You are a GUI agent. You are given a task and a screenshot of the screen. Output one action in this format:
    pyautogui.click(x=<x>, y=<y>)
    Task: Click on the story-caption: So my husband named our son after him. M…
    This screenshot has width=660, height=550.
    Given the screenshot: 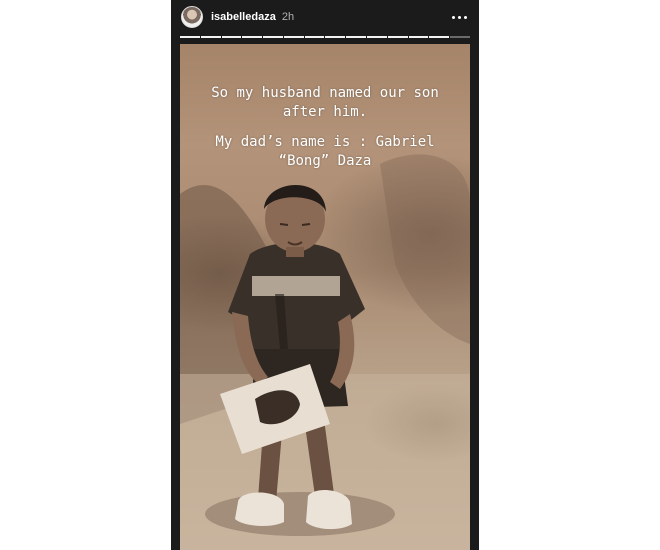 What is the action you would take?
    pyautogui.click(x=325, y=127)
    